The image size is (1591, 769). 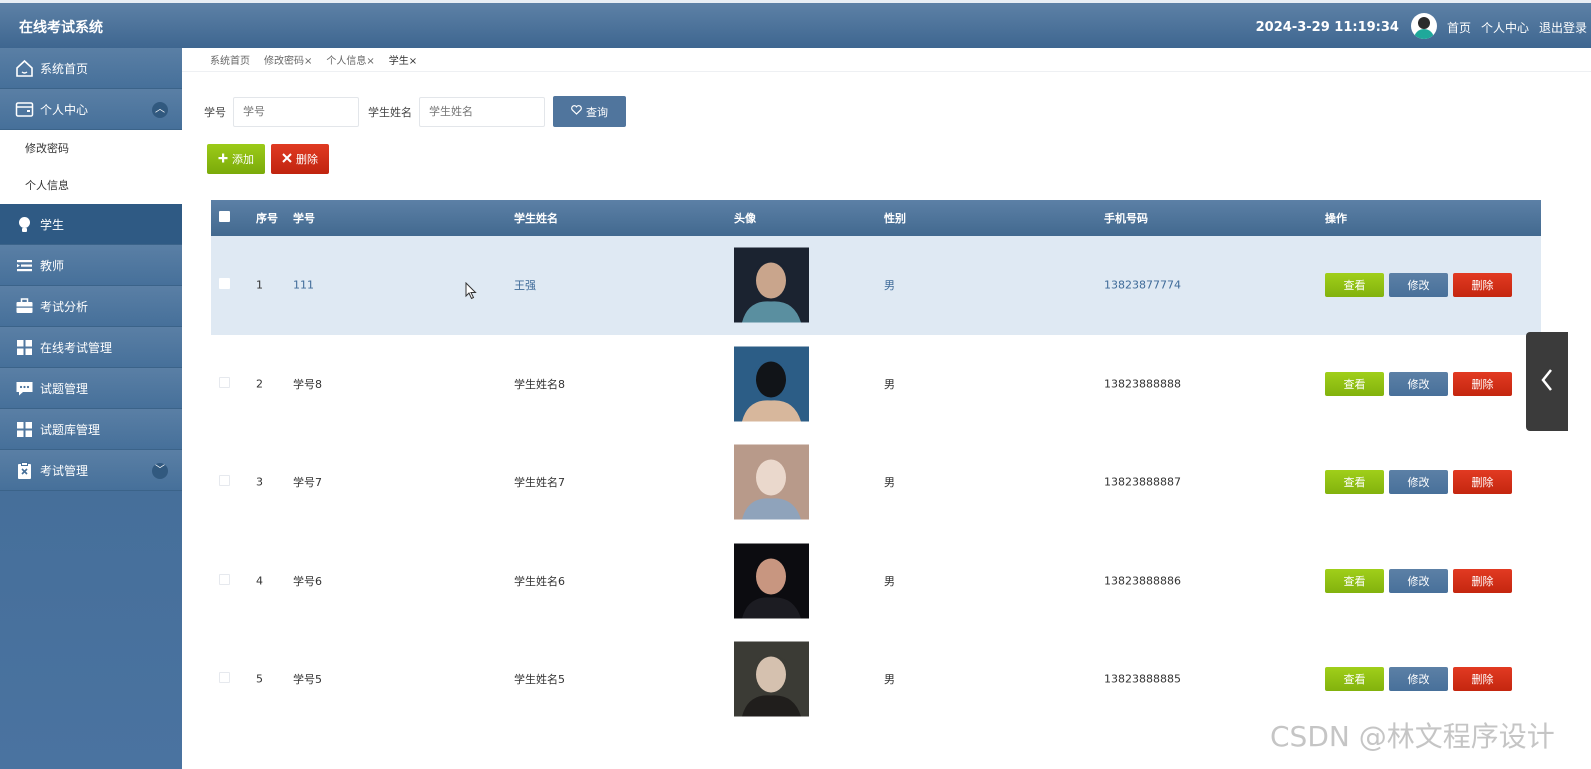 What do you see at coordinates (64, 470) in the screenshot?
I see `sidebar-item-label: 考试管理` at bounding box center [64, 470].